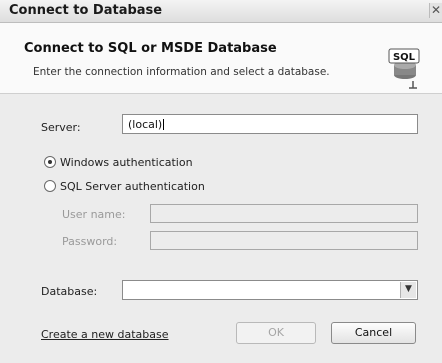 The image size is (442, 363). What do you see at coordinates (61, 127) in the screenshot?
I see `server-label: Server:` at bounding box center [61, 127].